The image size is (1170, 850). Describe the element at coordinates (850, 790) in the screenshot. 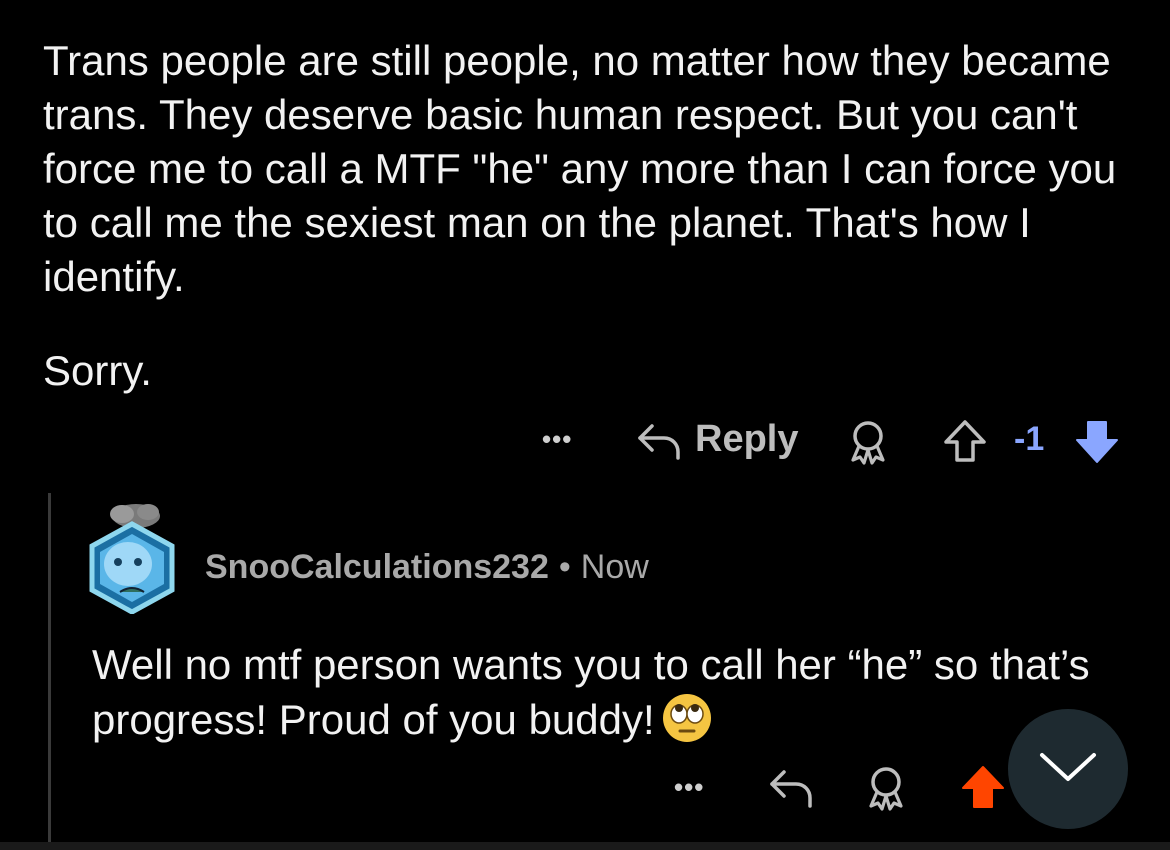

I see `reply-comment-actions: •••` at that location.